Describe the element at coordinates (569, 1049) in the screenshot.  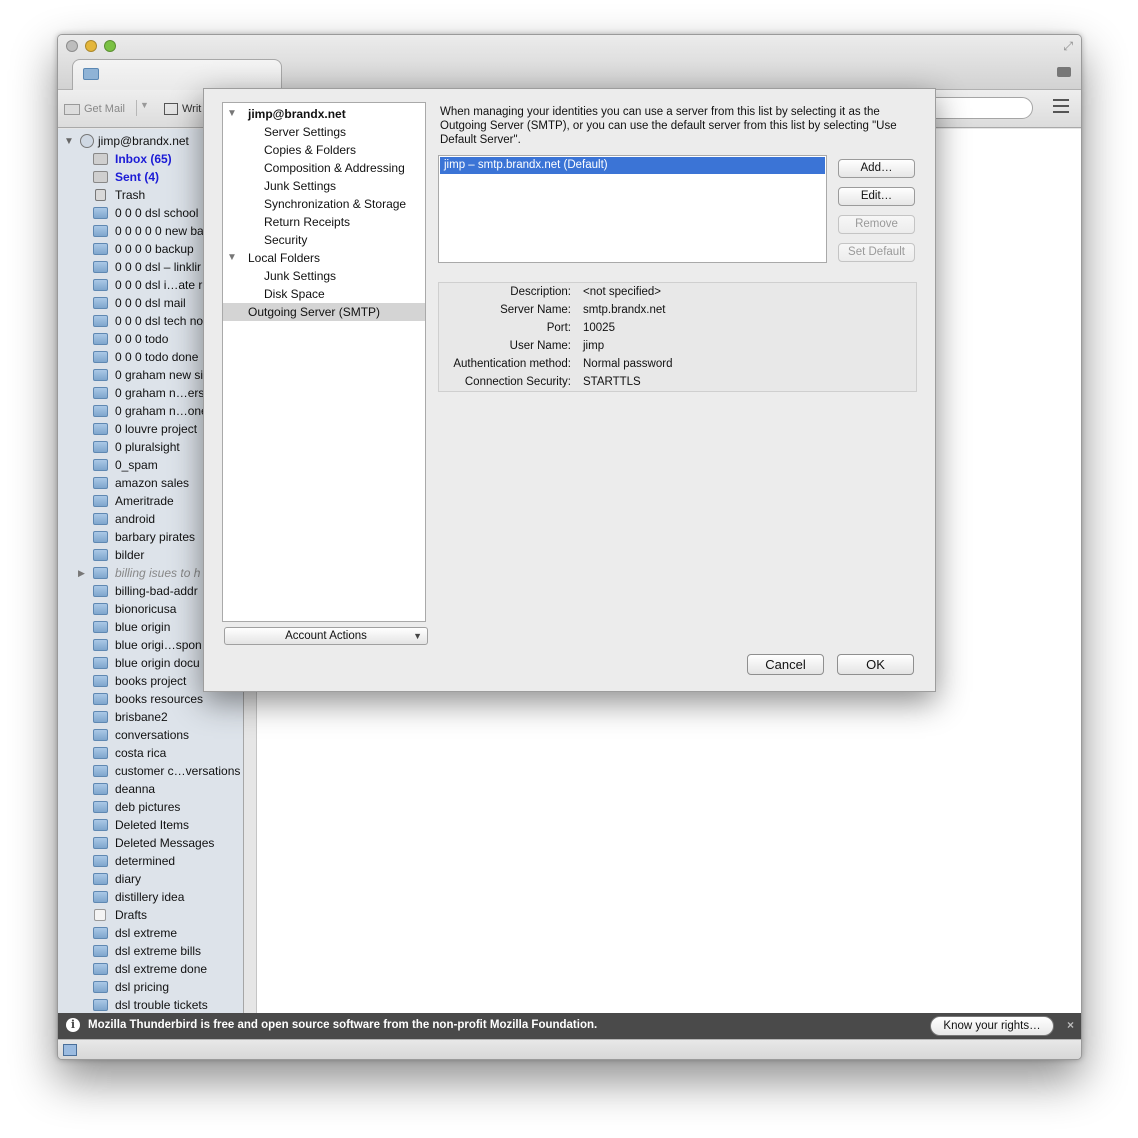
I see `status-bar` at that location.